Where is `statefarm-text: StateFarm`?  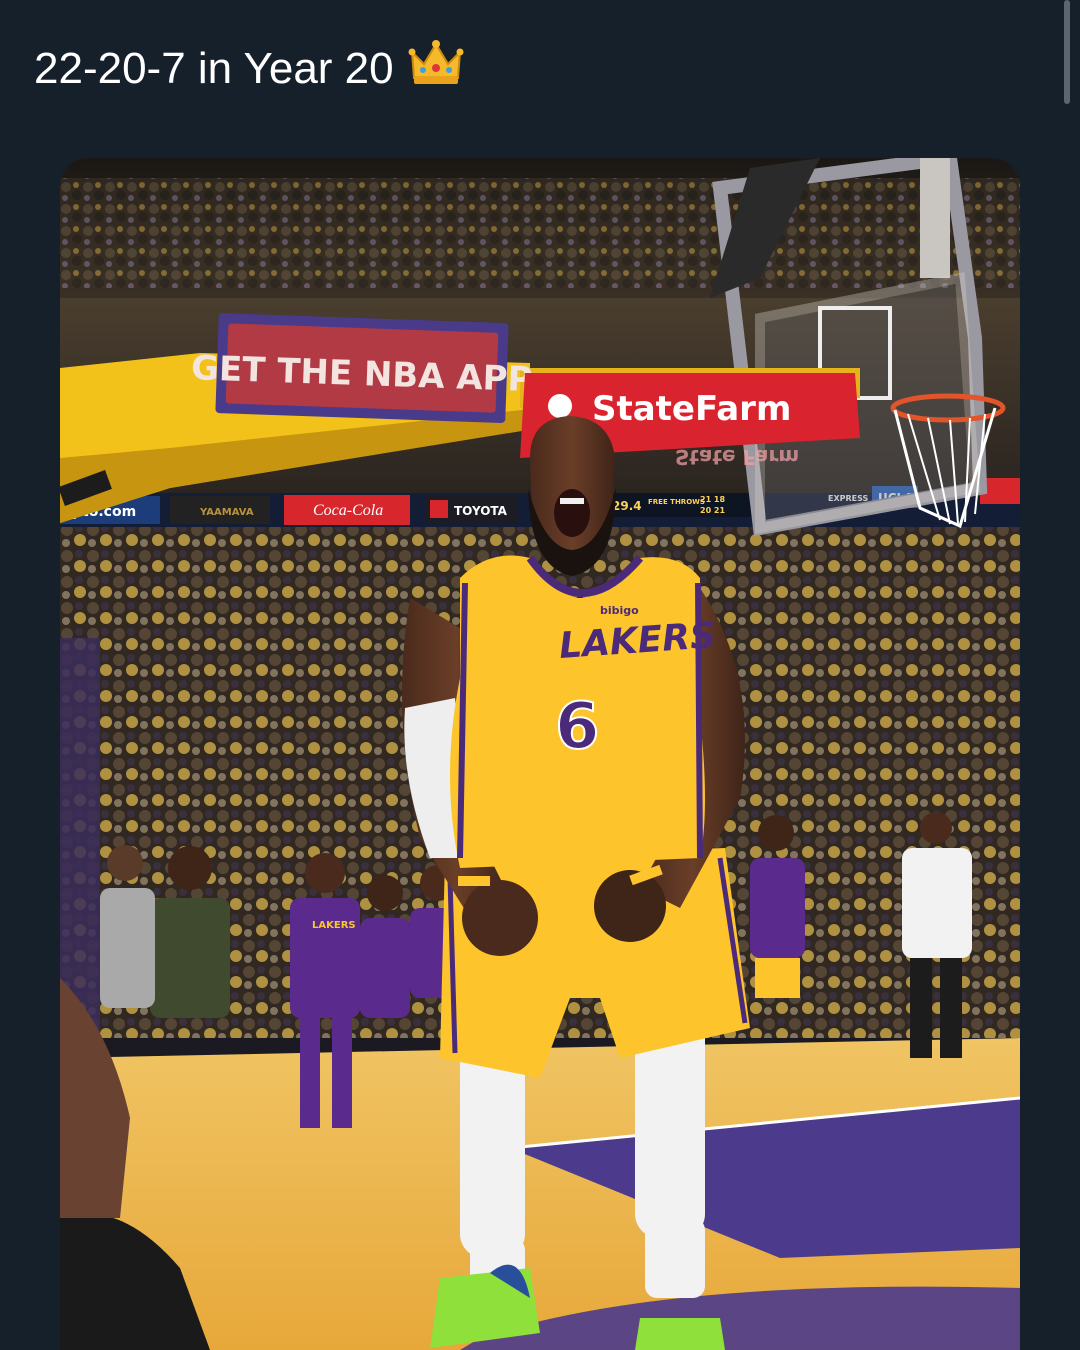 statefarm-text: StateFarm is located at coordinates (691, 409).